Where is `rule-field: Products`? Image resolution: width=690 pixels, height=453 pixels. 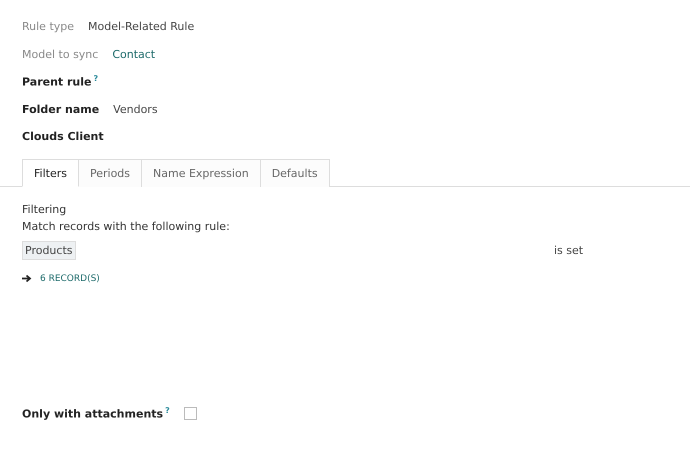 rule-field: Products is located at coordinates (49, 250).